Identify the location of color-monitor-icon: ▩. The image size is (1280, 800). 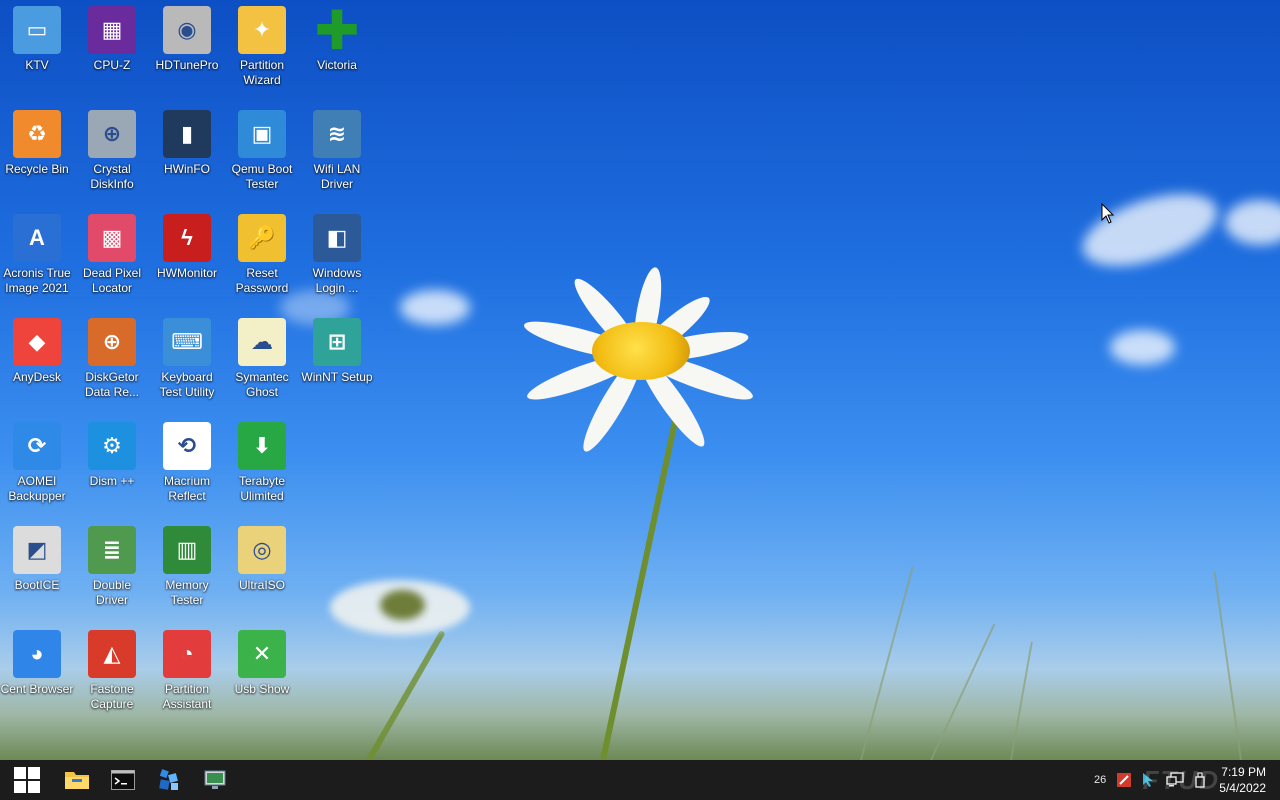
(112, 238).